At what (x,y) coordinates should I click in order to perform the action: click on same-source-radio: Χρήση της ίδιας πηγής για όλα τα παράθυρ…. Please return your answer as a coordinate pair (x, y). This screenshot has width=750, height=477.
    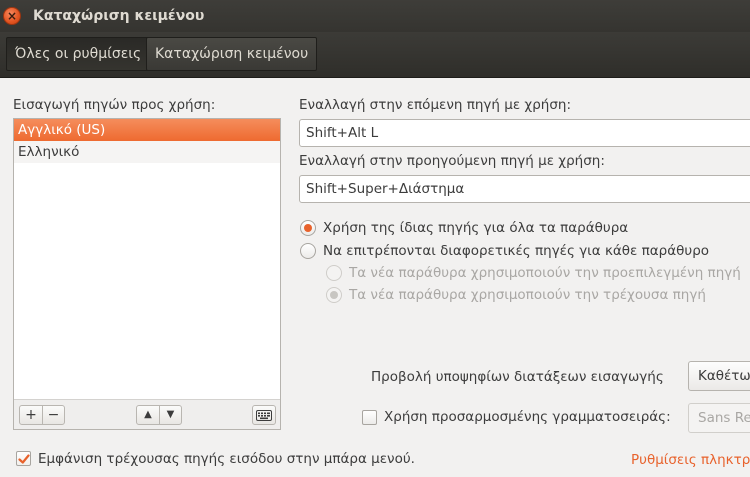
    Looking at the image, I should click on (464, 228).